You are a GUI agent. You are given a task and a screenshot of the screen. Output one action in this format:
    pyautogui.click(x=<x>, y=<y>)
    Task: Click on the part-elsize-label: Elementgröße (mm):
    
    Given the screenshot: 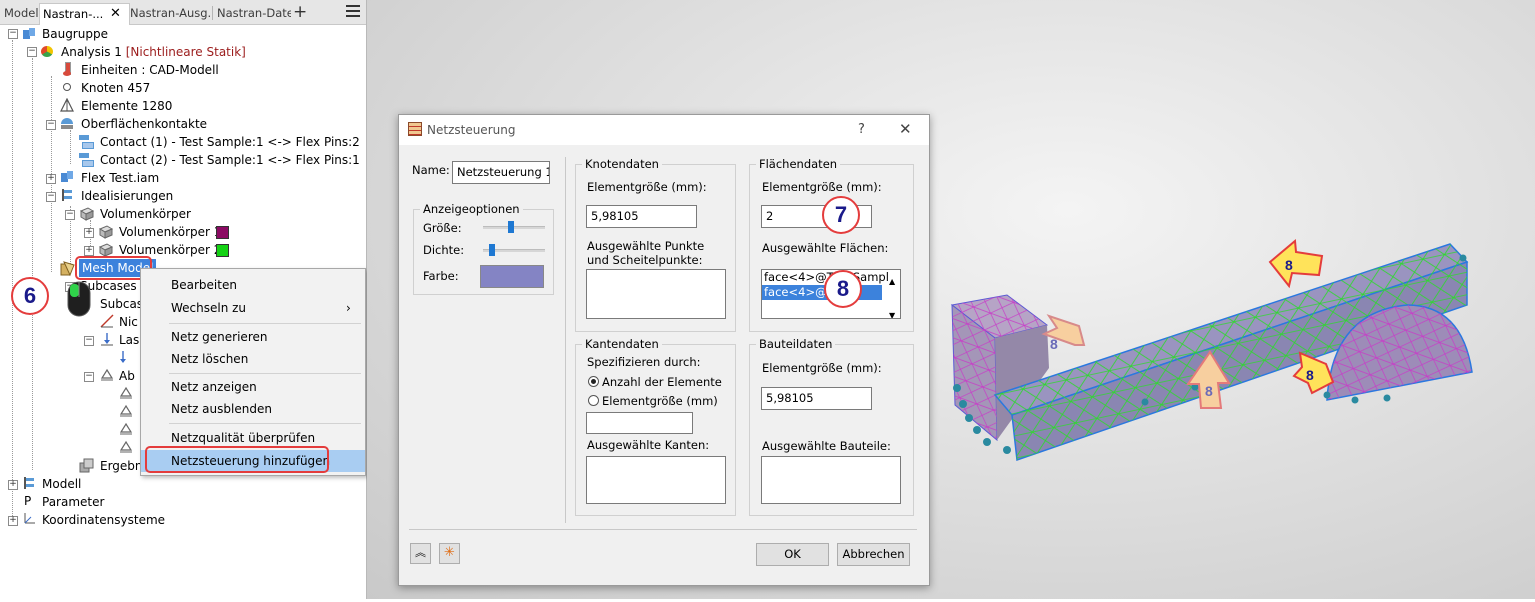 What is the action you would take?
    pyautogui.click(x=822, y=368)
    